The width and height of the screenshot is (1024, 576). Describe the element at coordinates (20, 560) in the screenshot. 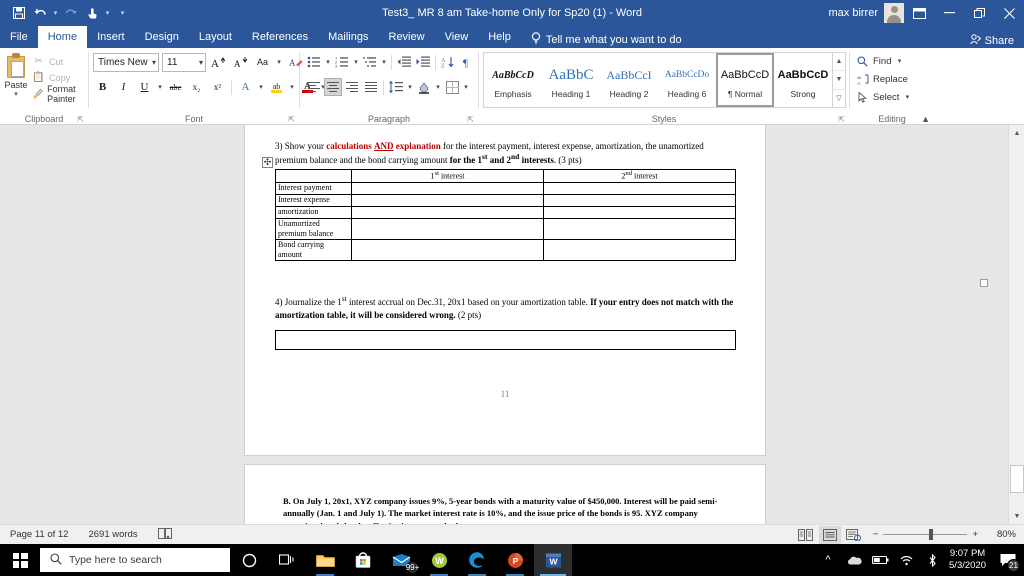

I see `start-button` at that location.